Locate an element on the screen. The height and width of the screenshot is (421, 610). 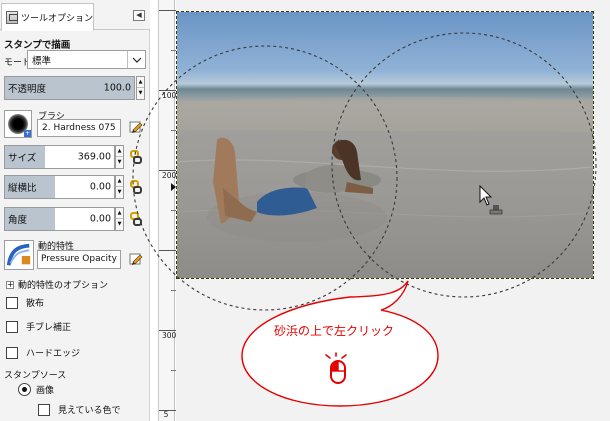
radio-source-image: 画像 is located at coordinates (36, 389).